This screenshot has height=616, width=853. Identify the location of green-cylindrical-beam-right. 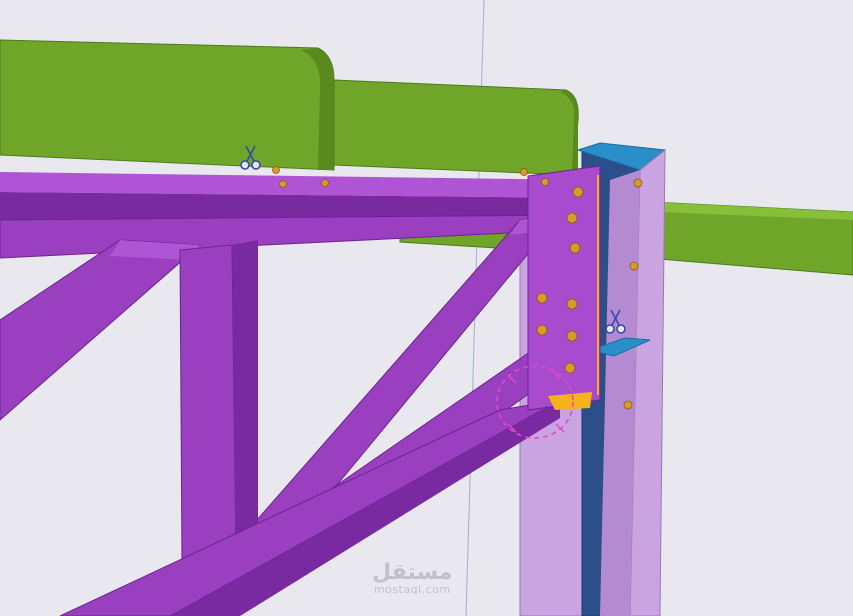
(456, 127).